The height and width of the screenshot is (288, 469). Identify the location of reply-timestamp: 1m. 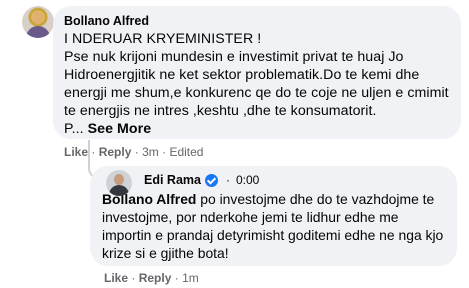
(190, 278).